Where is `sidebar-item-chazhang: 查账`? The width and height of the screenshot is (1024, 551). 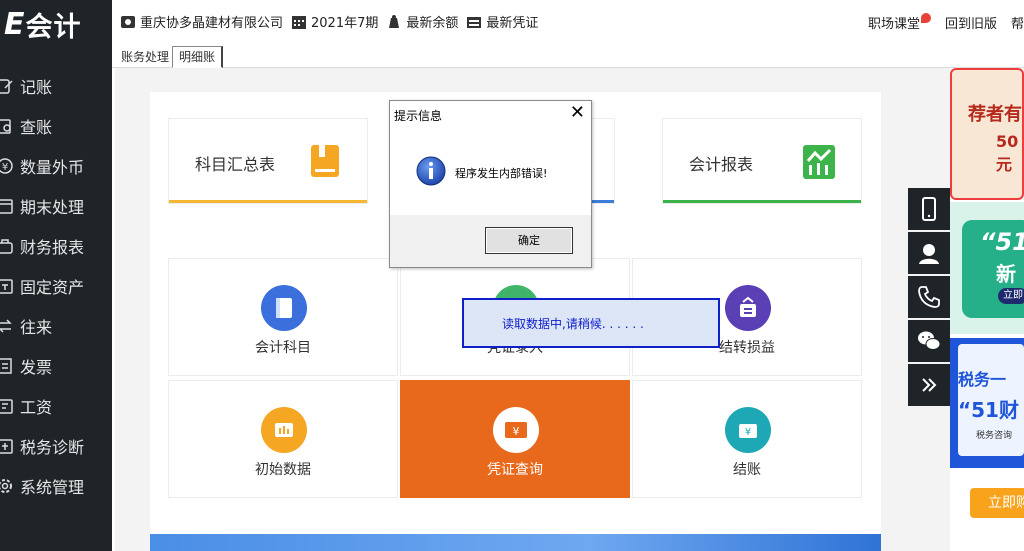 sidebar-item-chazhang: 查账 is located at coordinates (56, 126).